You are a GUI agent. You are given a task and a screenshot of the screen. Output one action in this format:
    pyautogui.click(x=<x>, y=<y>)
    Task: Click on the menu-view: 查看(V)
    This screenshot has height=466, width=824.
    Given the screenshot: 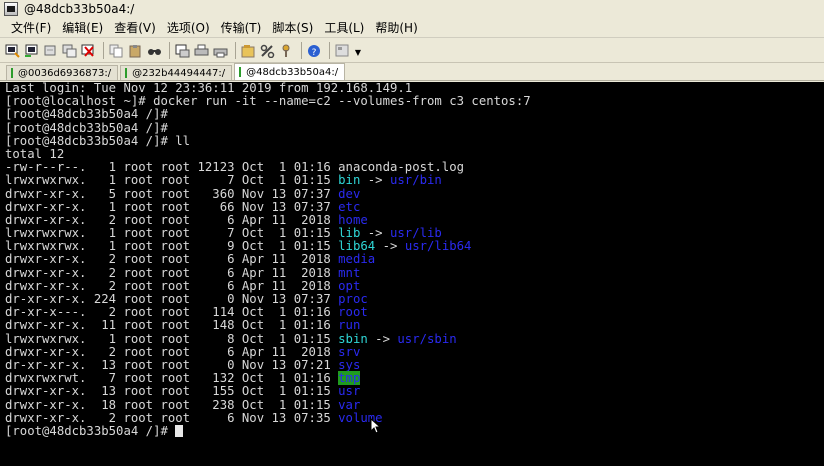 What is the action you would take?
    pyautogui.click(x=135, y=27)
    